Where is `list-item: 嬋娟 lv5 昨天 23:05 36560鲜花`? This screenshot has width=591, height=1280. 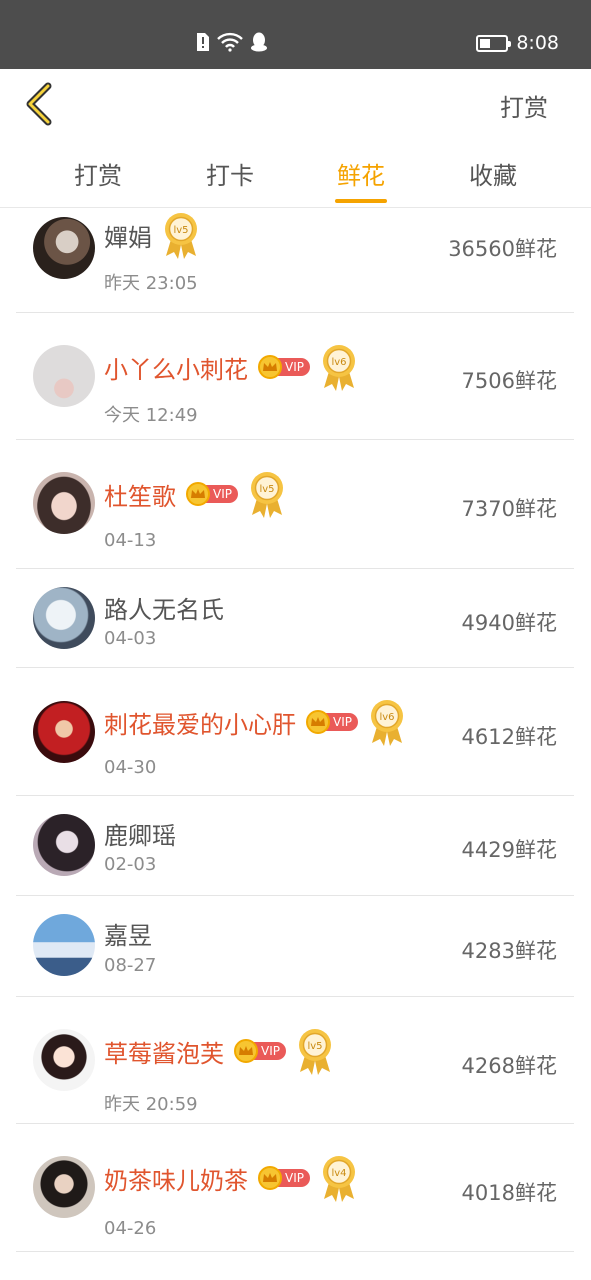 list-item: 嬋娟 lv5 昨天 23:05 36560鲜花 is located at coordinates (295, 257).